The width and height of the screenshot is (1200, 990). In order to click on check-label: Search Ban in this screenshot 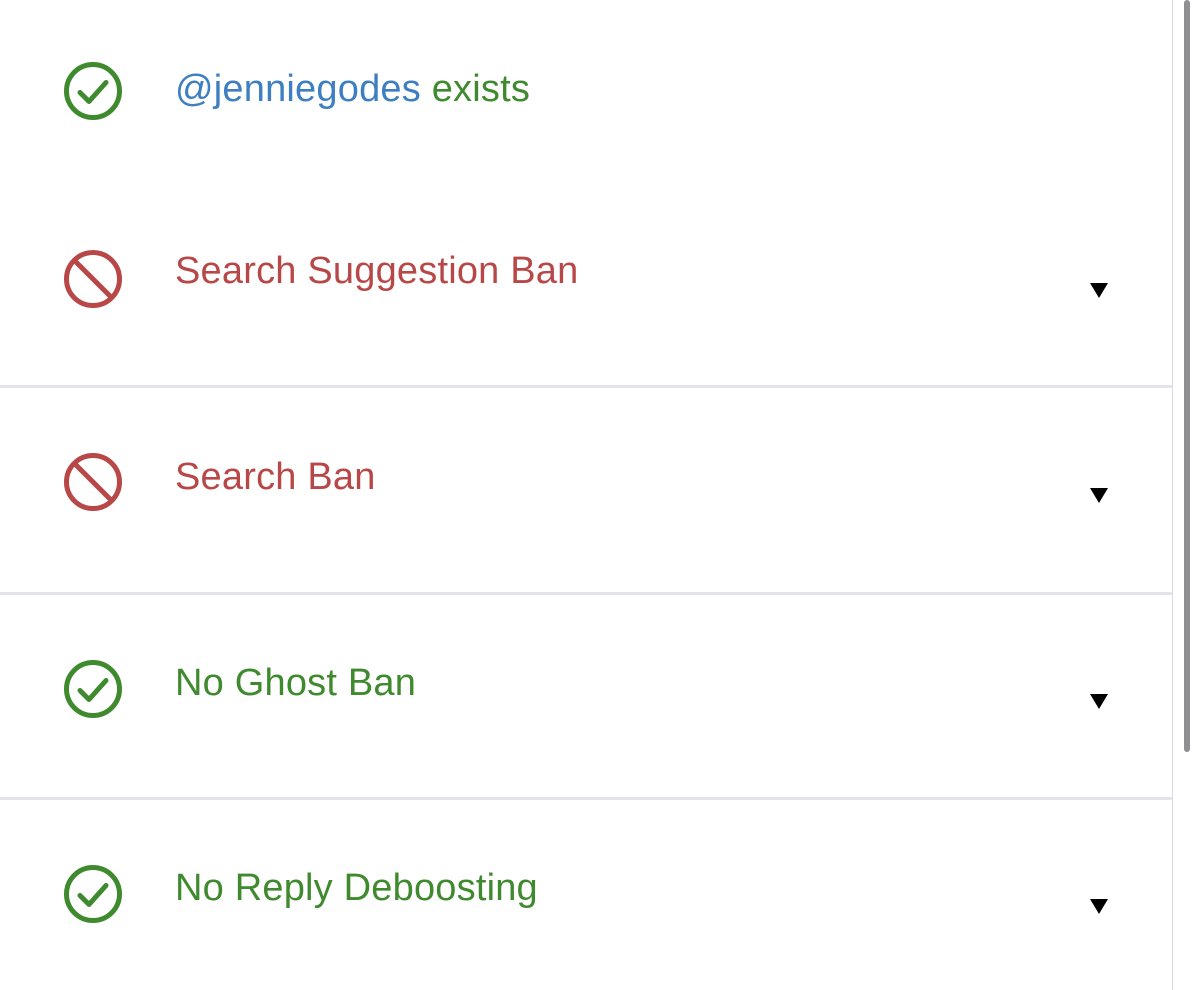, I will do `click(275, 477)`.